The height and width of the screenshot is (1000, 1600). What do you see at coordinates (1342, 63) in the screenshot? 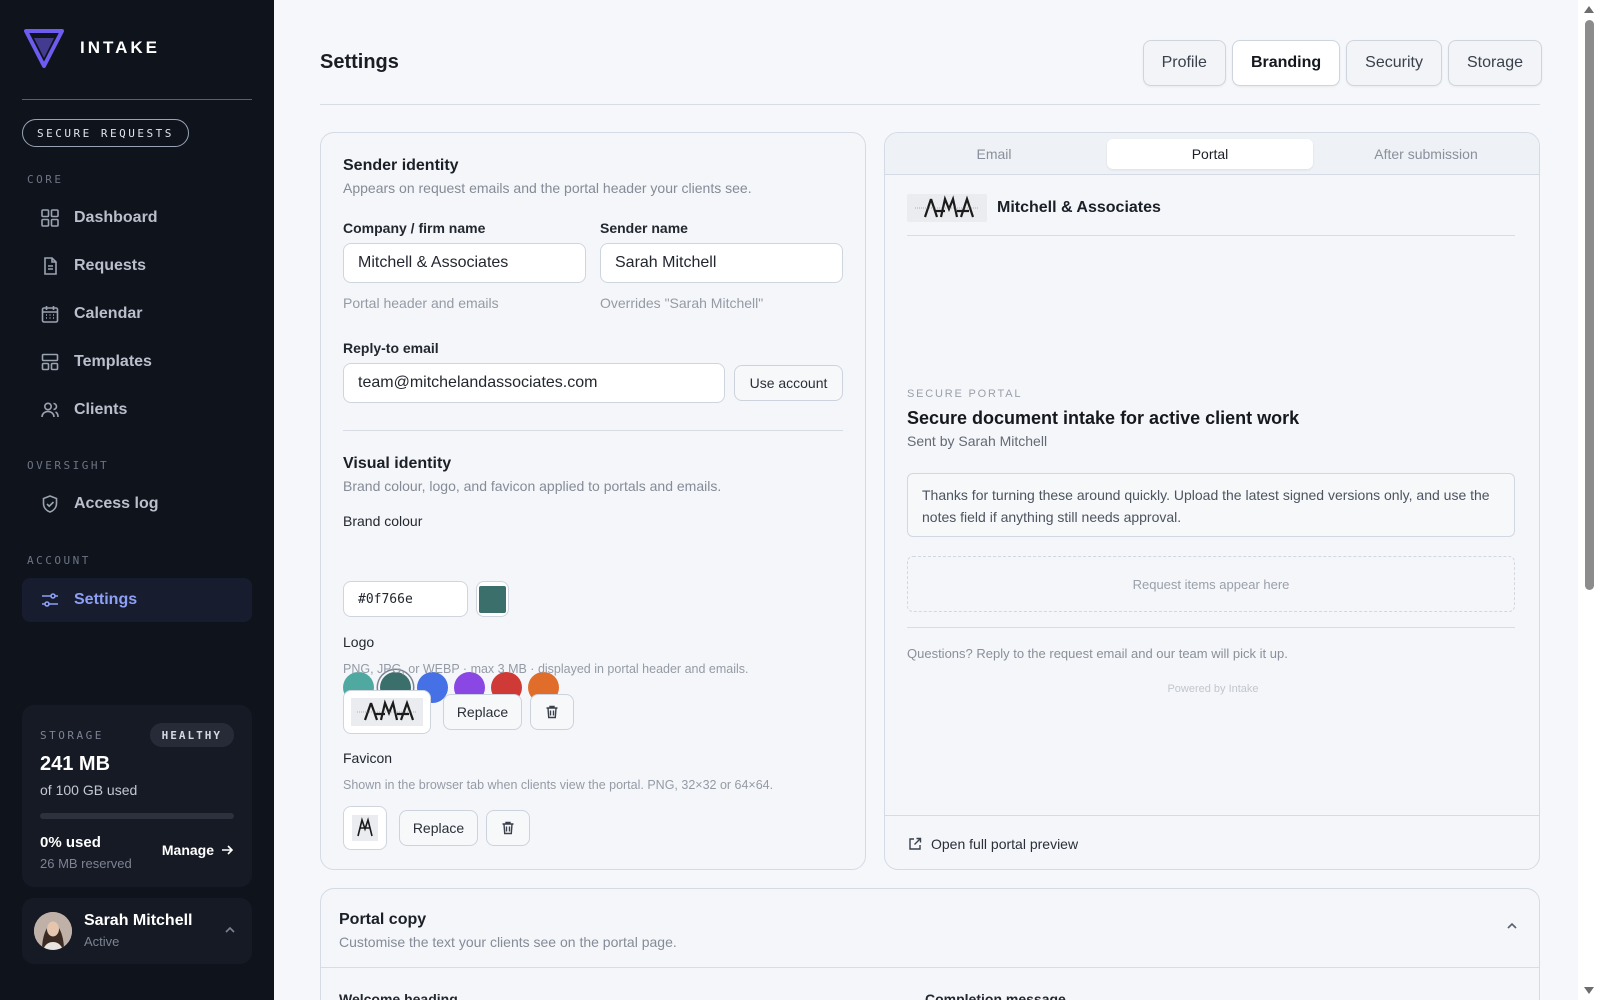
I see `settings-tabs: Profile Branding Security Storage` at bounding box center [1342, 63].